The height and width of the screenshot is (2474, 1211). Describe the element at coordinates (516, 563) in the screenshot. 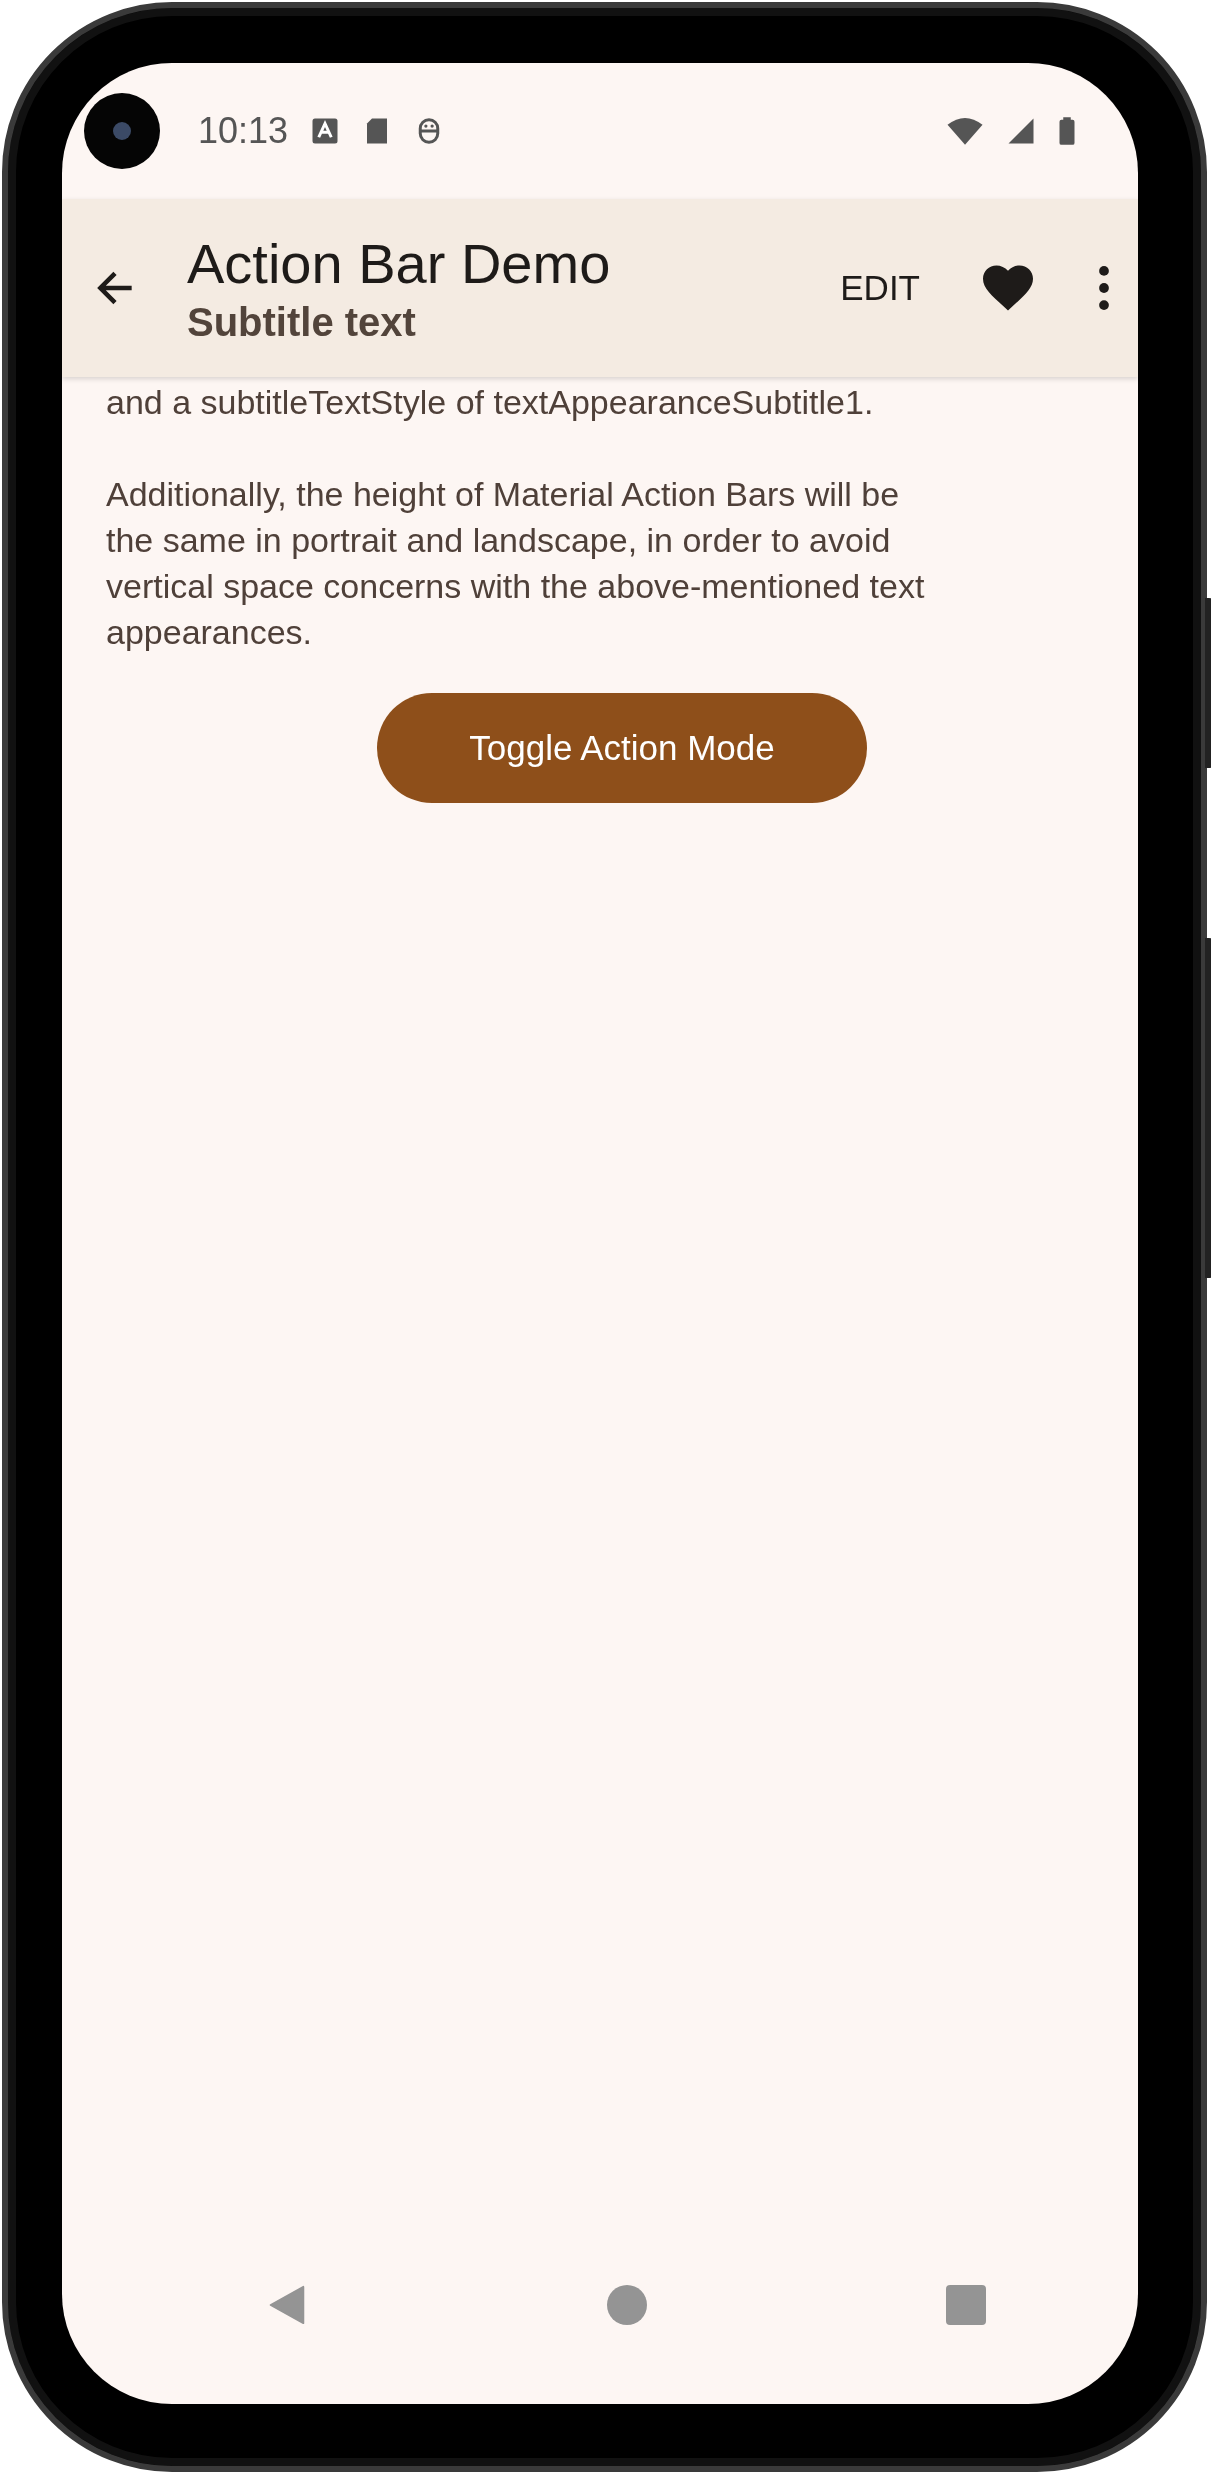

I see `body-paragraph: Additionally, the height of Material Action Bars will be the same in portrait and landscape, in order to avoid vertical space concerns with the above-mentioned text appearances.` at that location.